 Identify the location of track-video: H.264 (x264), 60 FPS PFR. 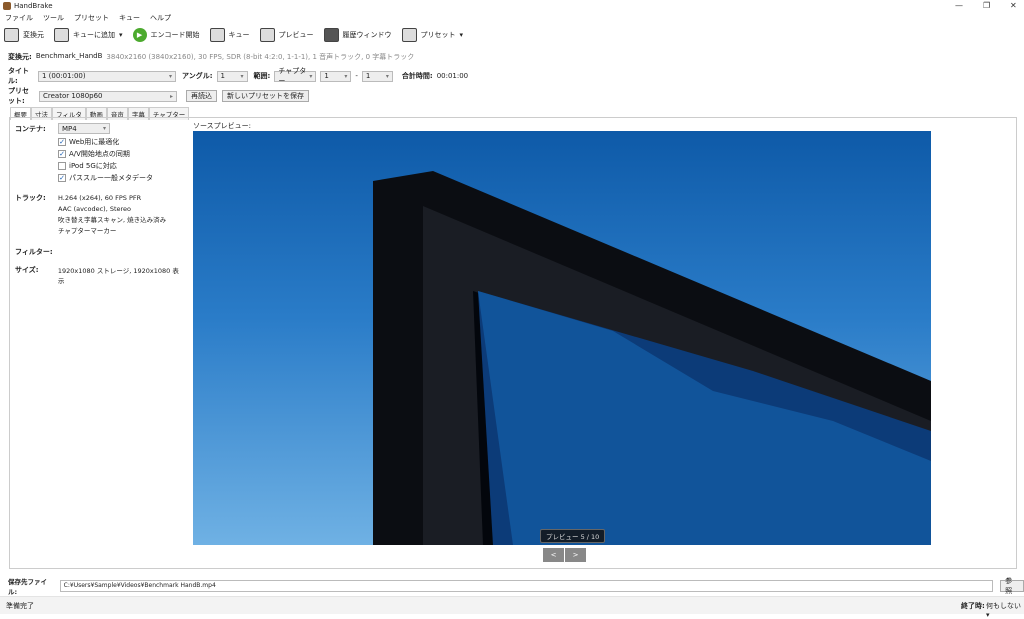
(100, 198).